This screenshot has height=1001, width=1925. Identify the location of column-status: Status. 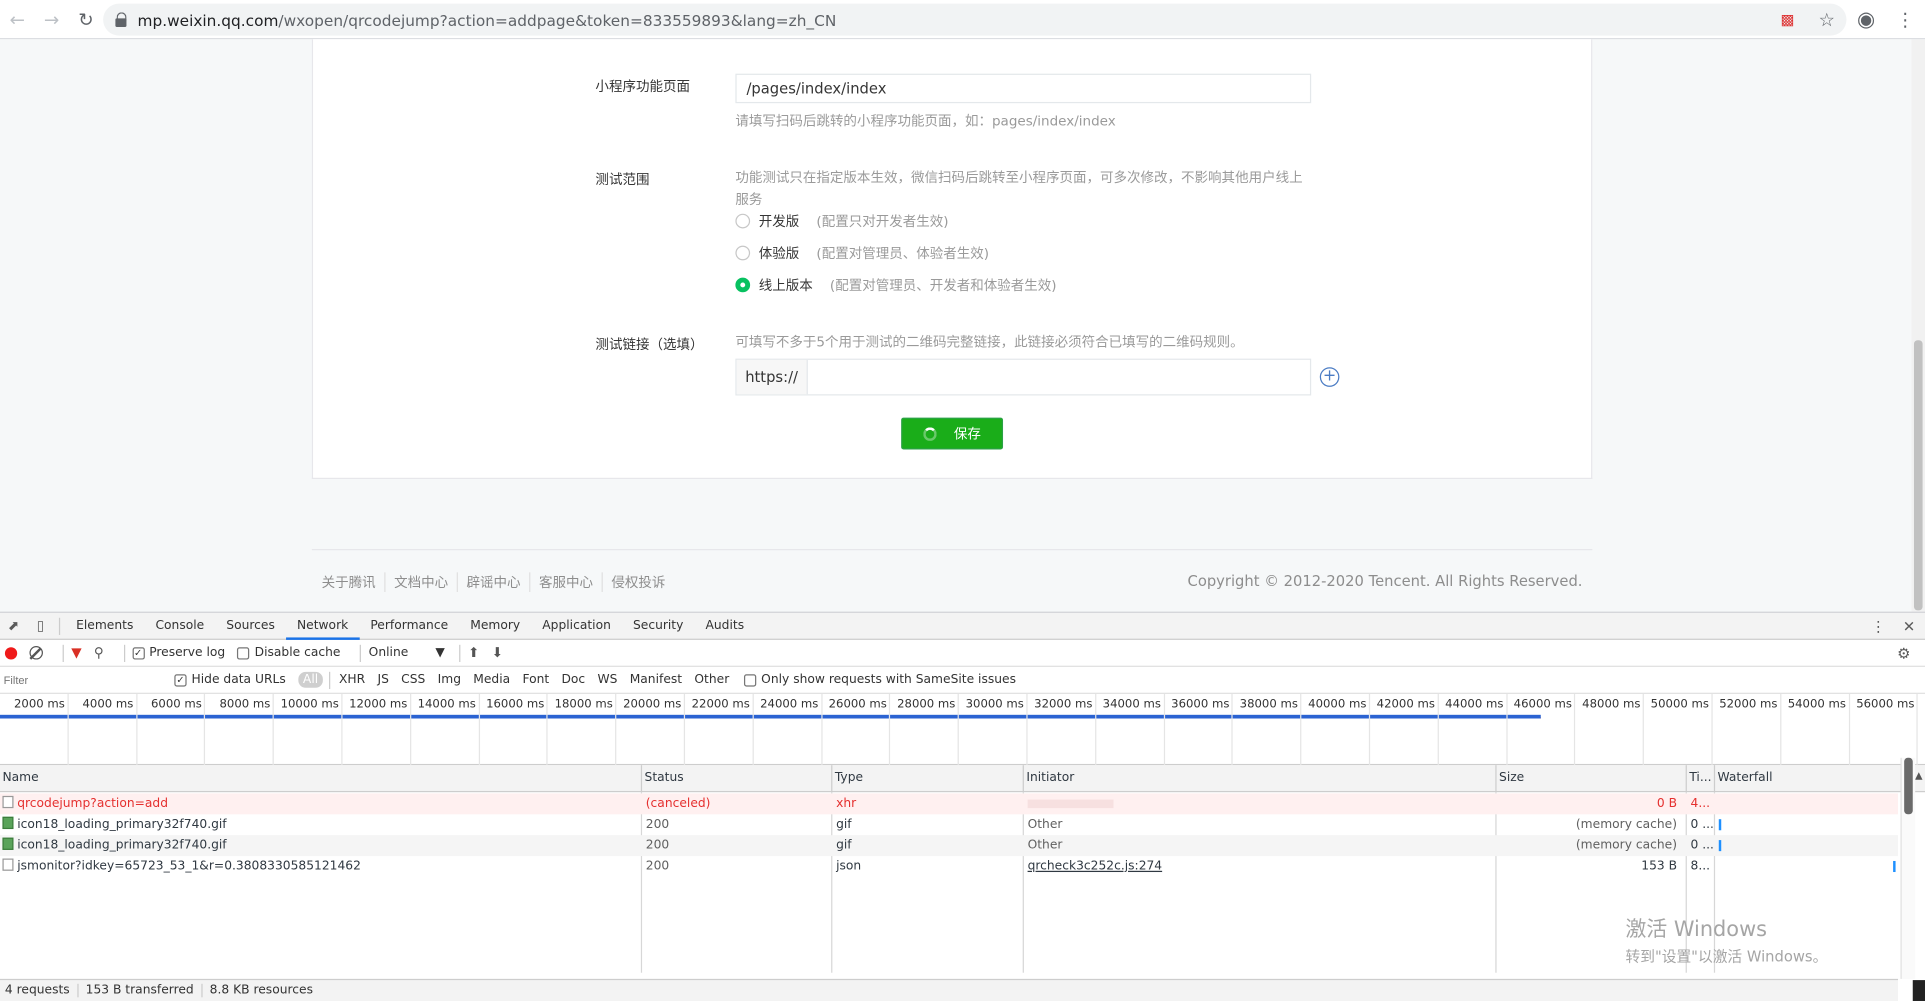
(737, 779).